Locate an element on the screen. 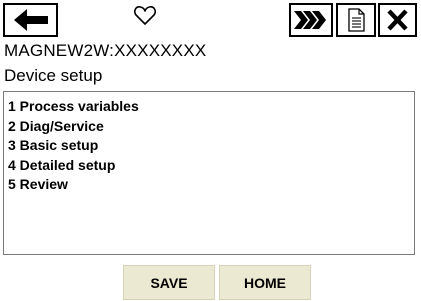 The width and height of the screenshot is (421, 301). double-chevron-right-icon is located at coordinates (310, 20).